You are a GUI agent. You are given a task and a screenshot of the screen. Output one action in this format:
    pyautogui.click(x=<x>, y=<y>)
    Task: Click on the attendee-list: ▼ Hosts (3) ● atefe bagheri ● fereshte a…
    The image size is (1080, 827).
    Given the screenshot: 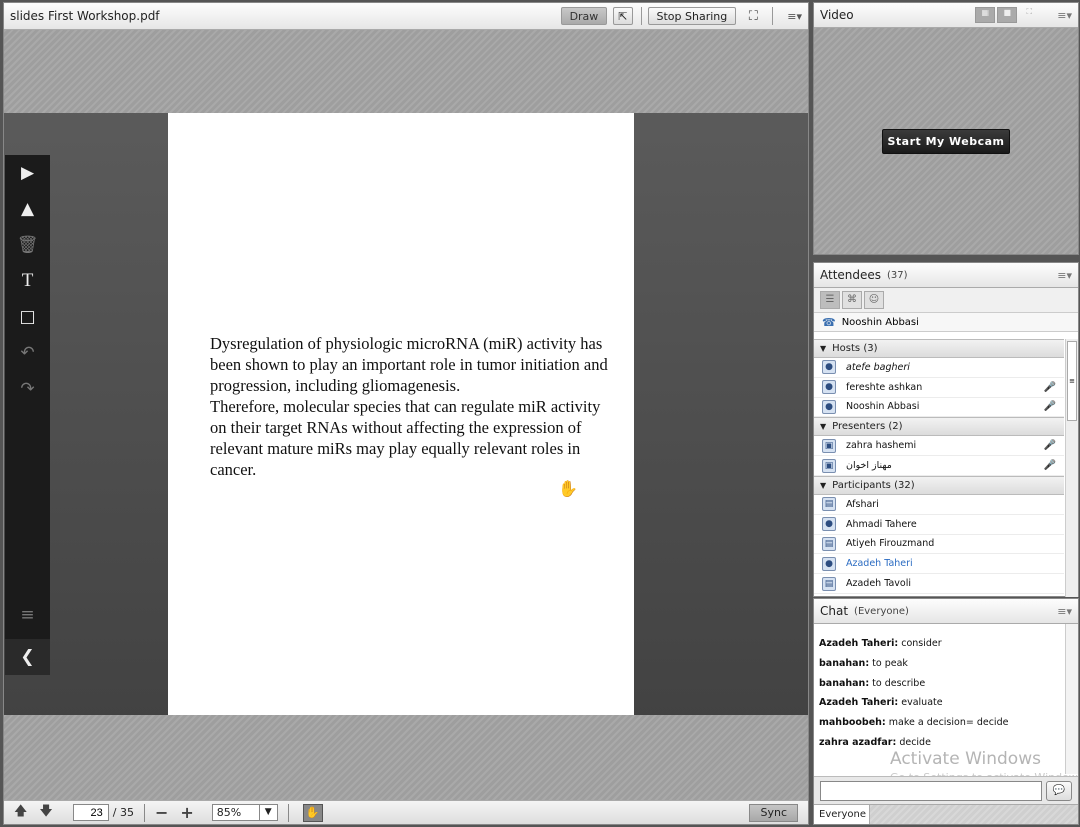 What is the action you would take?
    pyautogui.click(x=939, y=468)
    